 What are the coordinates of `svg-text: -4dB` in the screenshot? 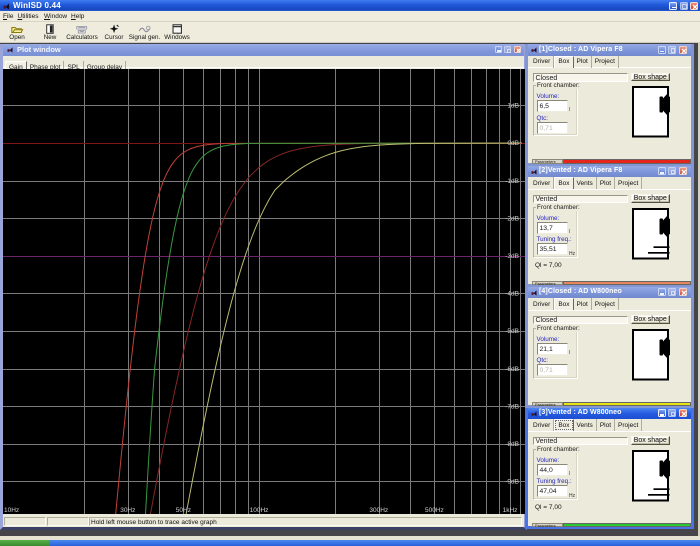 It's located at (512, 294).